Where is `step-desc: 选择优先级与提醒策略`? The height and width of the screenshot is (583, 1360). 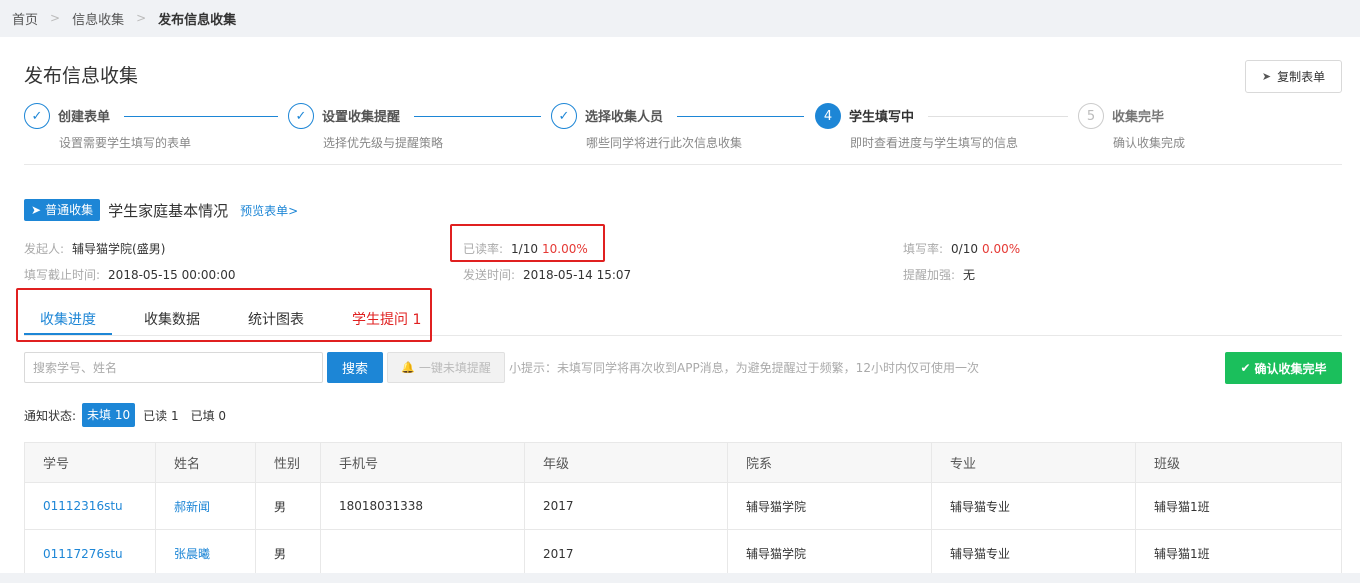 step-desc: 选择优先级与提醒策略 is located at coordinates (383, 143).